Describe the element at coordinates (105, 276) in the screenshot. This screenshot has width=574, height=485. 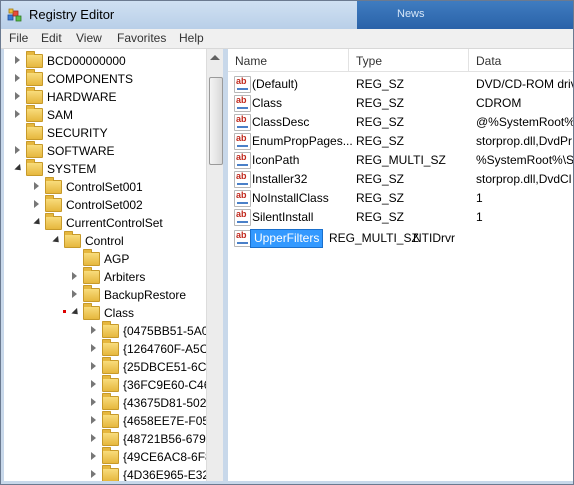
I see `tree-item: Arbiters` at that location.